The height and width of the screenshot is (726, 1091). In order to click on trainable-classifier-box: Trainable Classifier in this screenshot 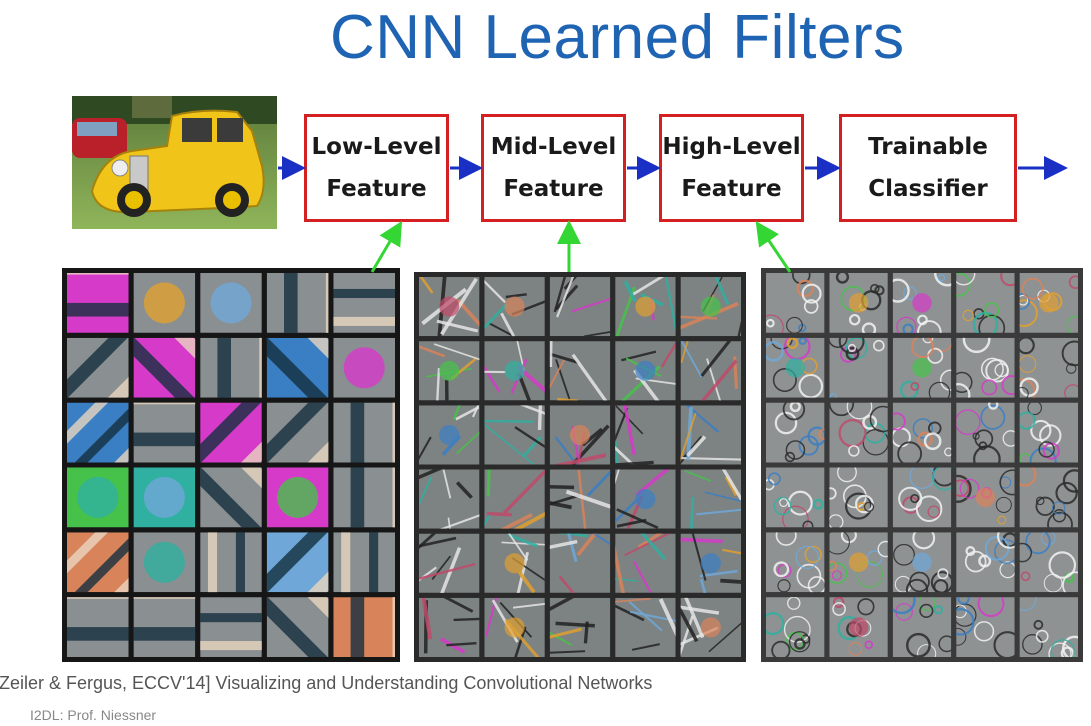, I will do `click(928, 168)`.